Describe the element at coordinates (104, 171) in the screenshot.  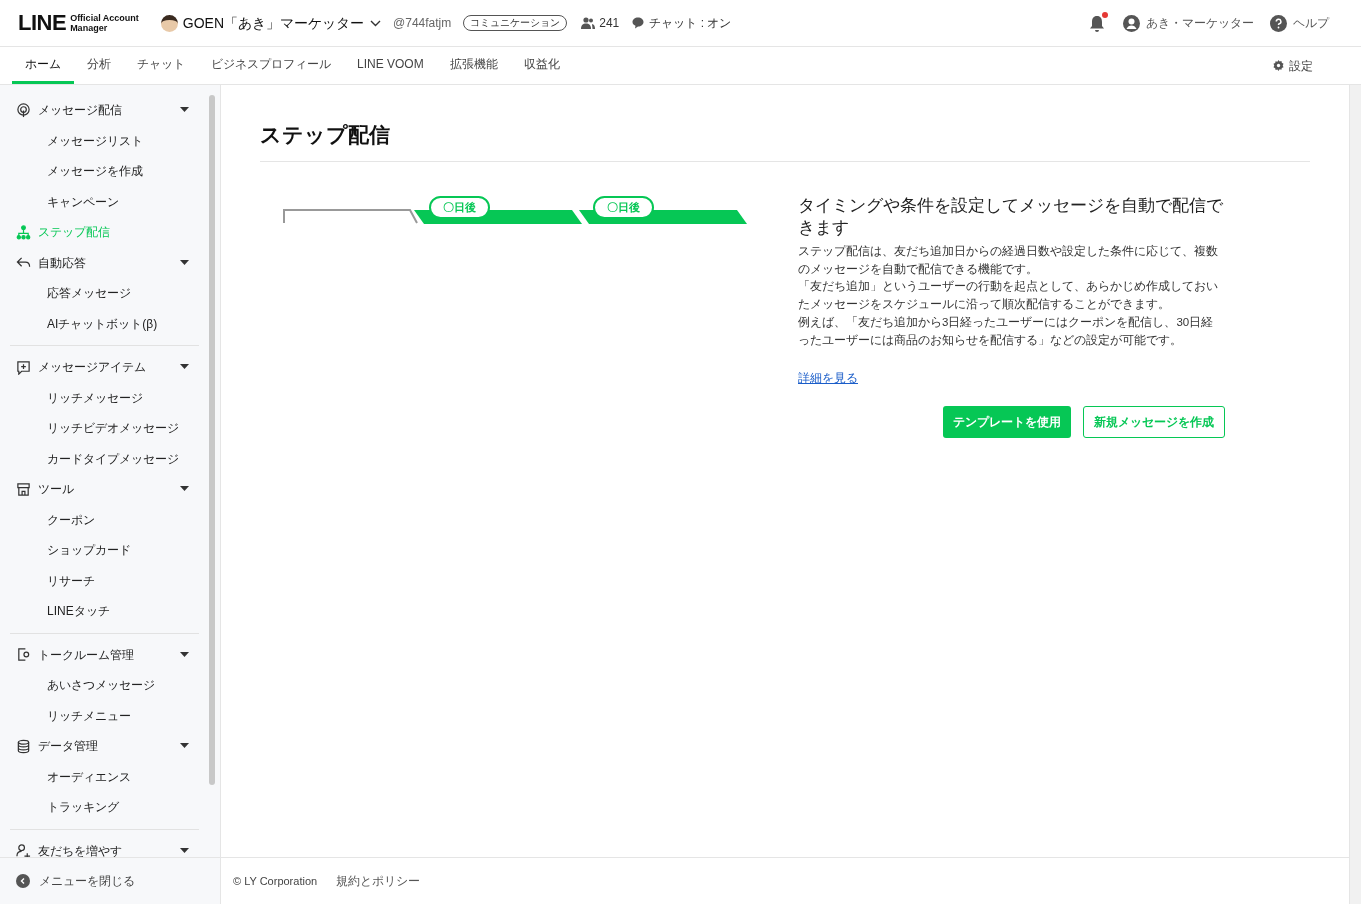
I see `sidebar-item: メッセージを作成` at that location.